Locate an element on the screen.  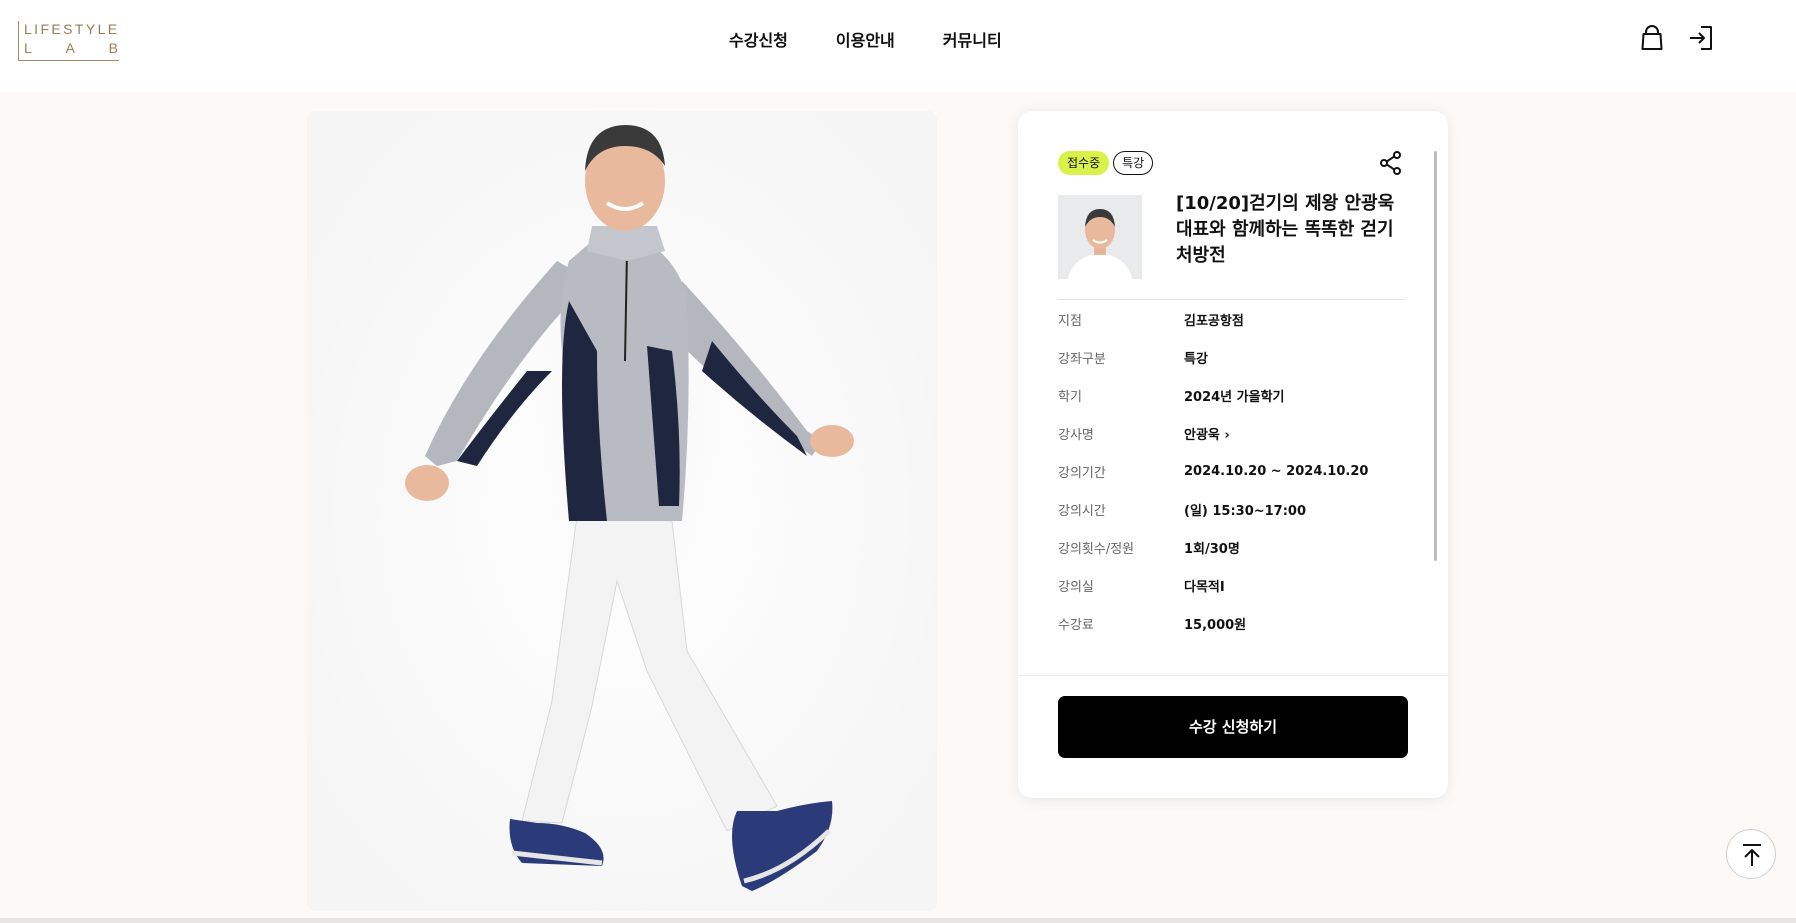
lifestyle-lab-logo: LIFESTYLE L A B is located at coordinates (68, 41).